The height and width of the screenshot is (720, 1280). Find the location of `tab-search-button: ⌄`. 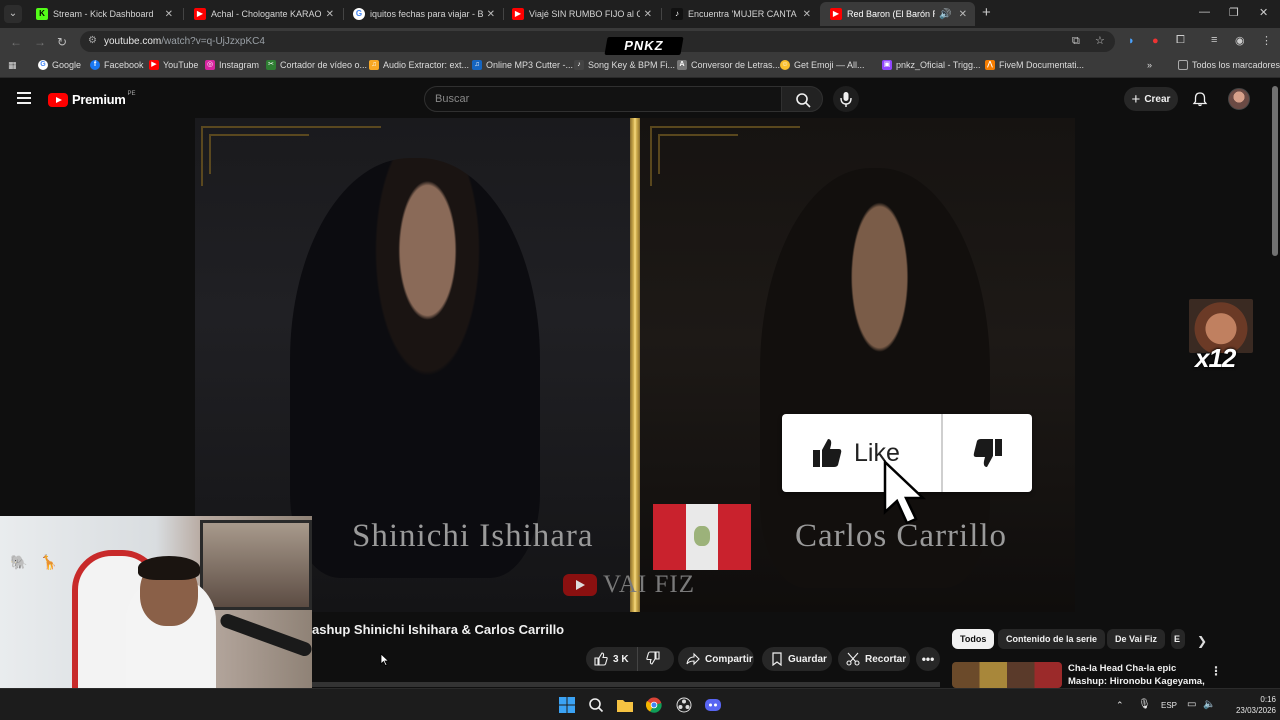

tab-search-button: ⌄ is located at coordinates (13, 14).